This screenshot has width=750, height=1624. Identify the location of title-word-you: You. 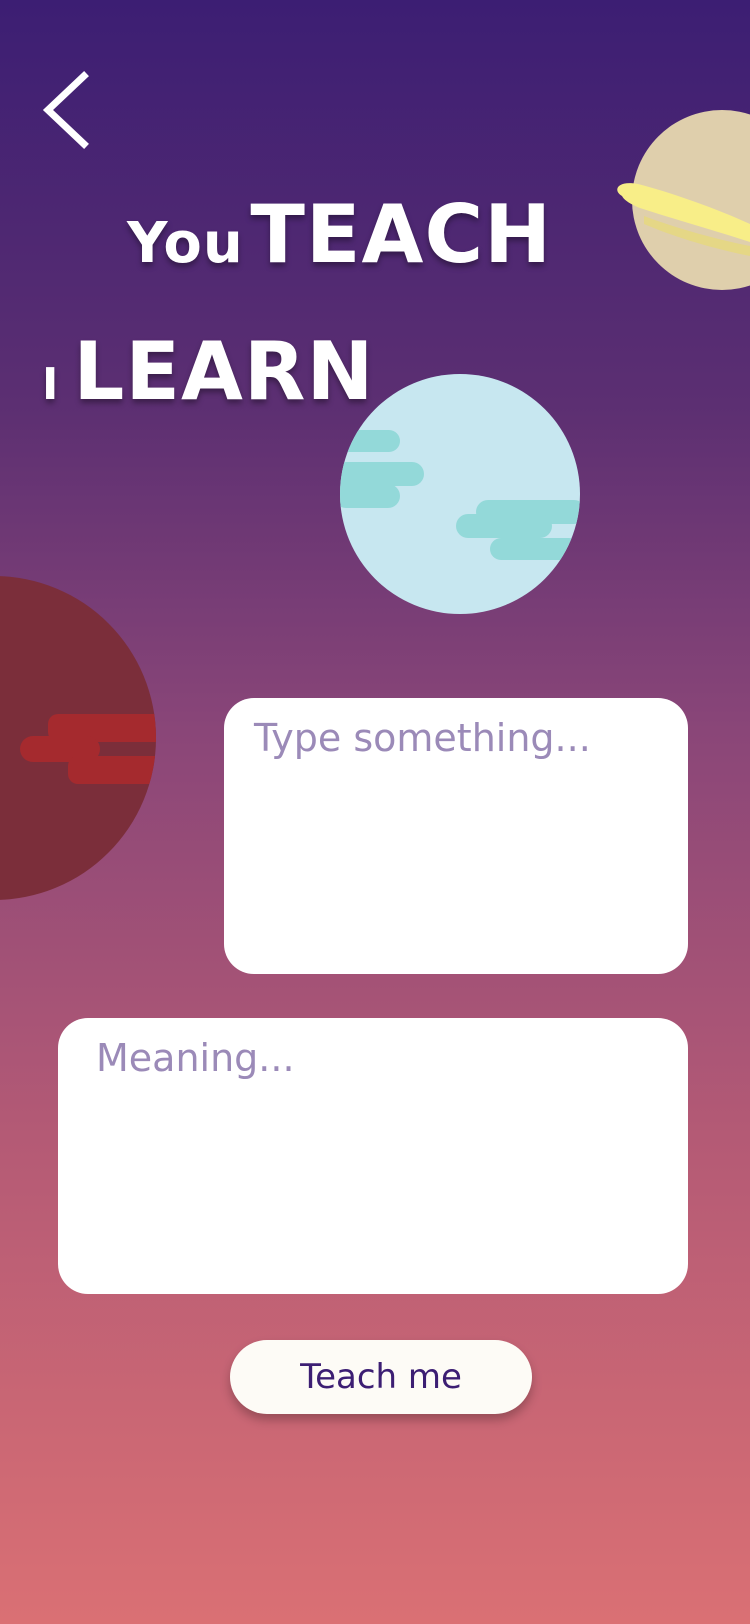
(185, 243).